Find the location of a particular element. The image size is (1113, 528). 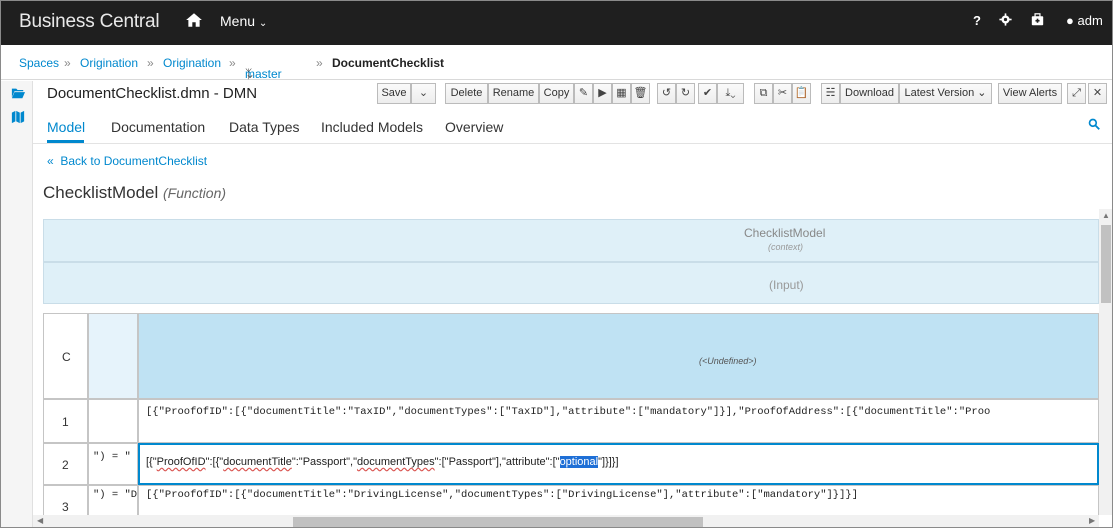

vertical-scroll-thumb is located at coordinates (1106, 264).